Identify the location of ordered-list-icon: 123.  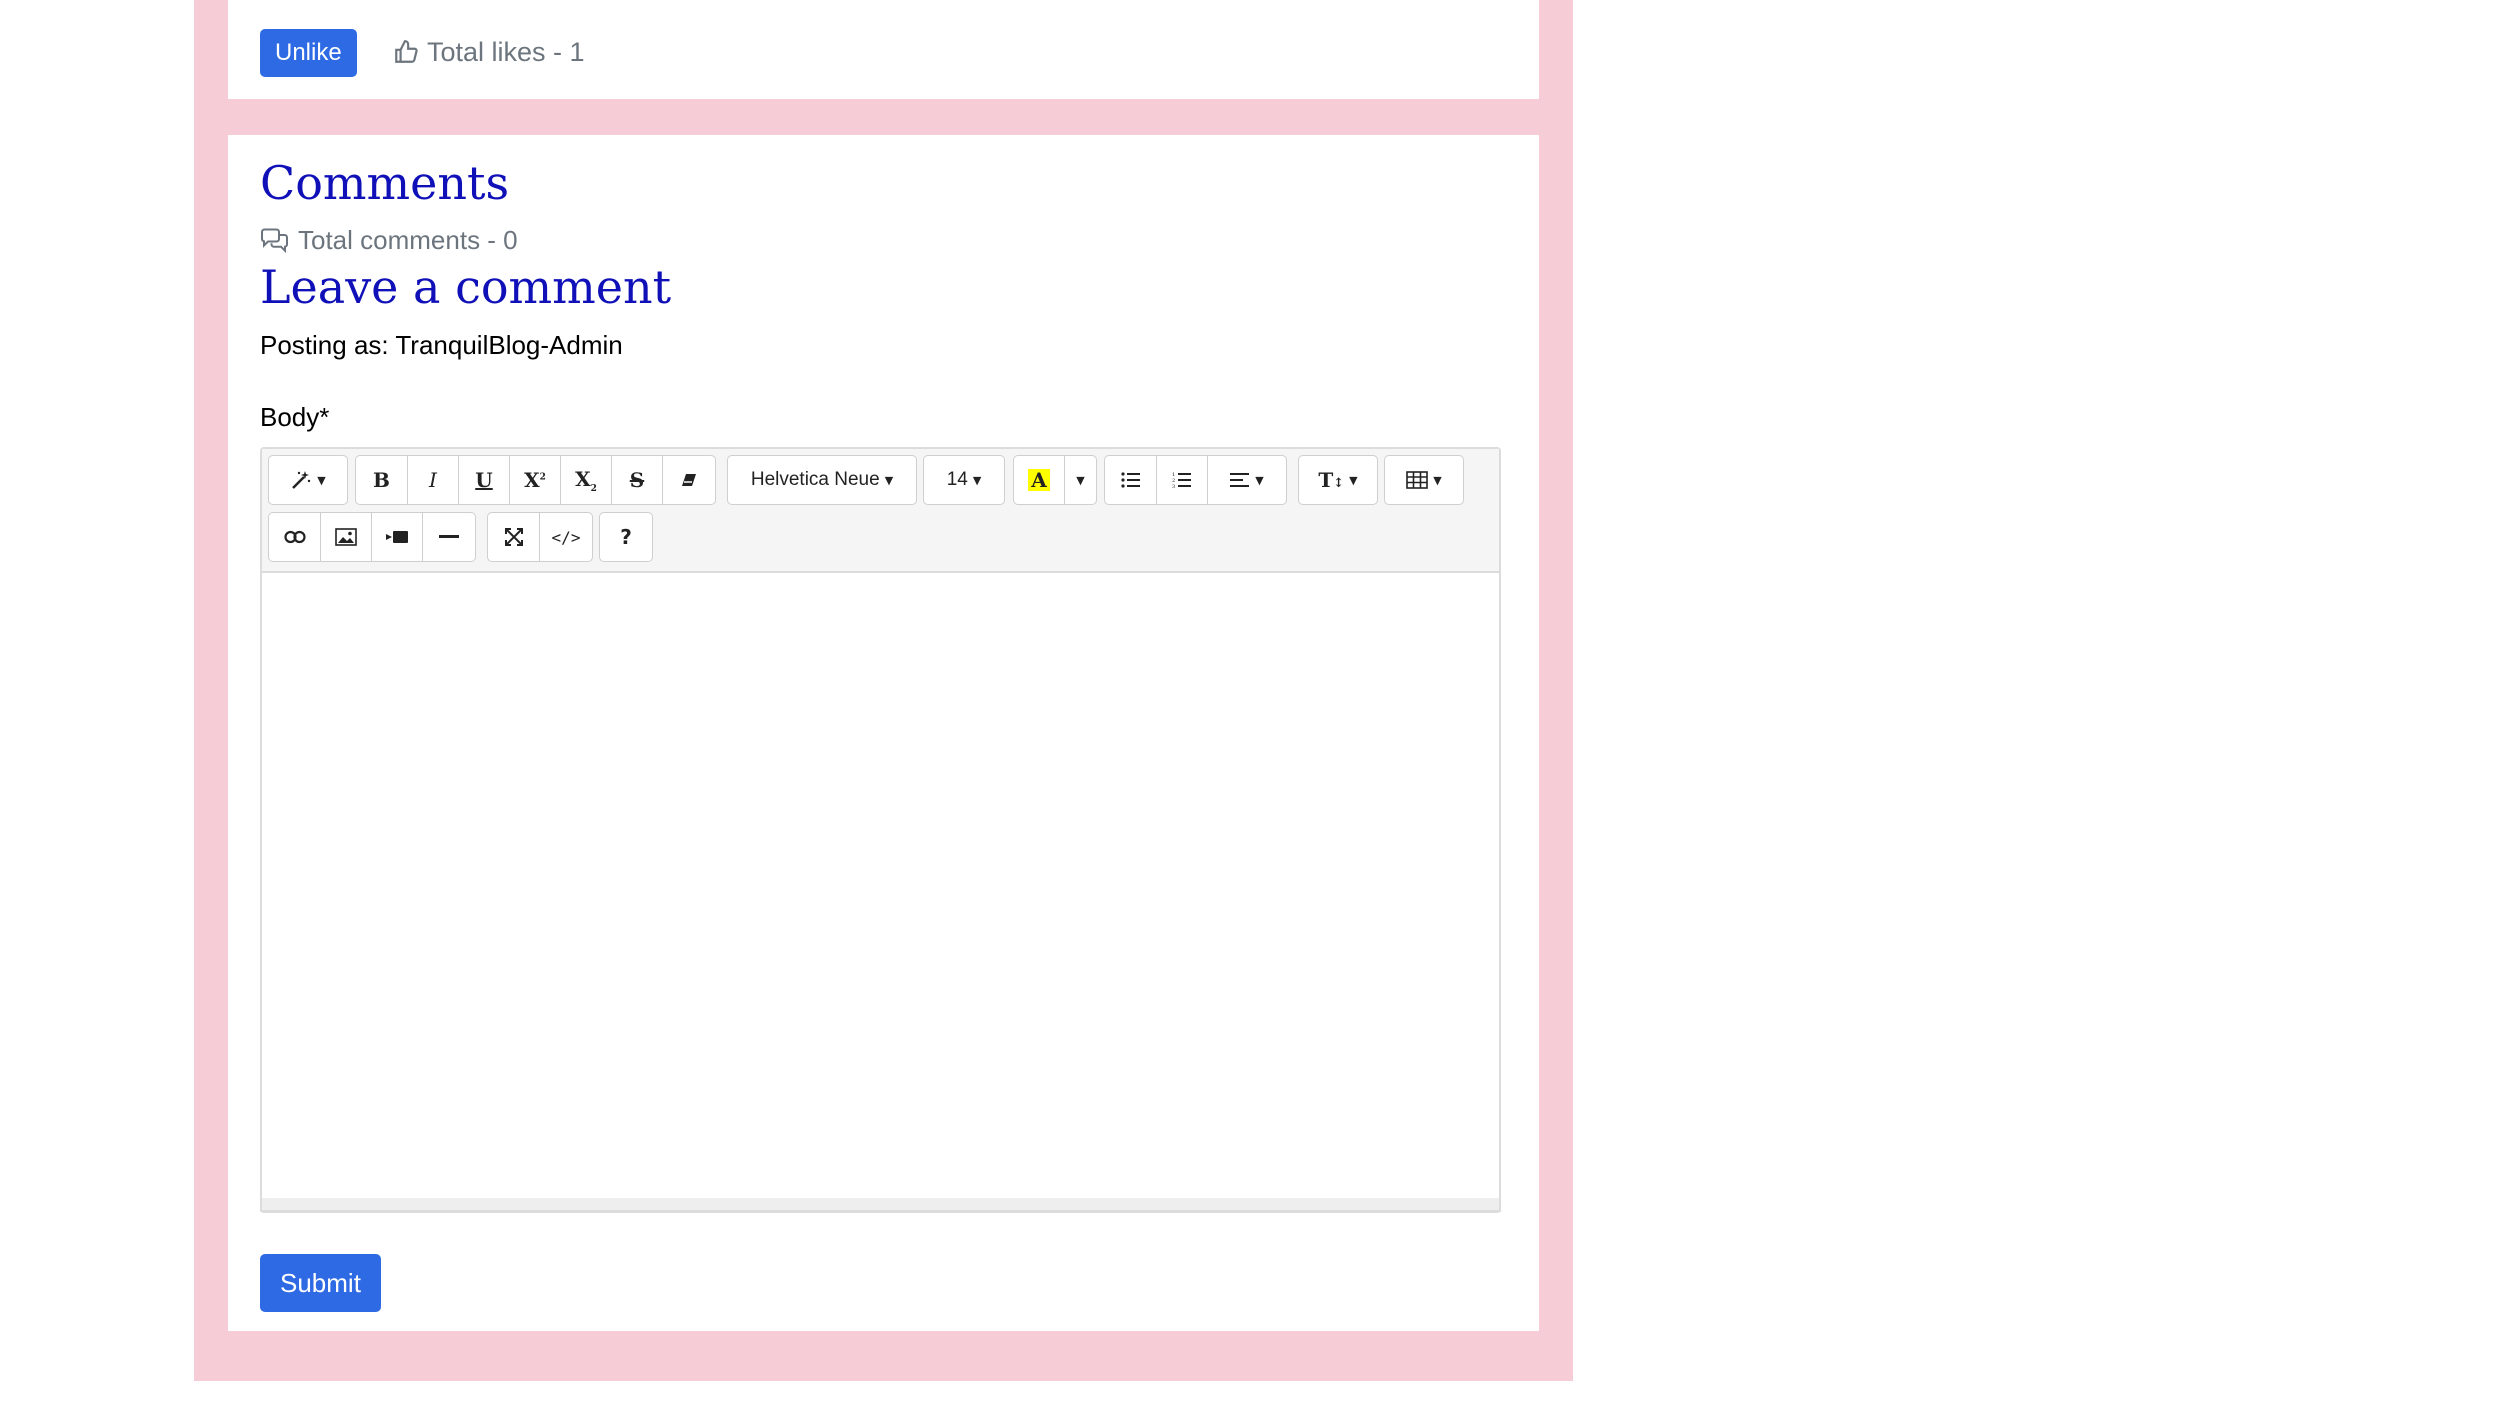
(1181, 480).